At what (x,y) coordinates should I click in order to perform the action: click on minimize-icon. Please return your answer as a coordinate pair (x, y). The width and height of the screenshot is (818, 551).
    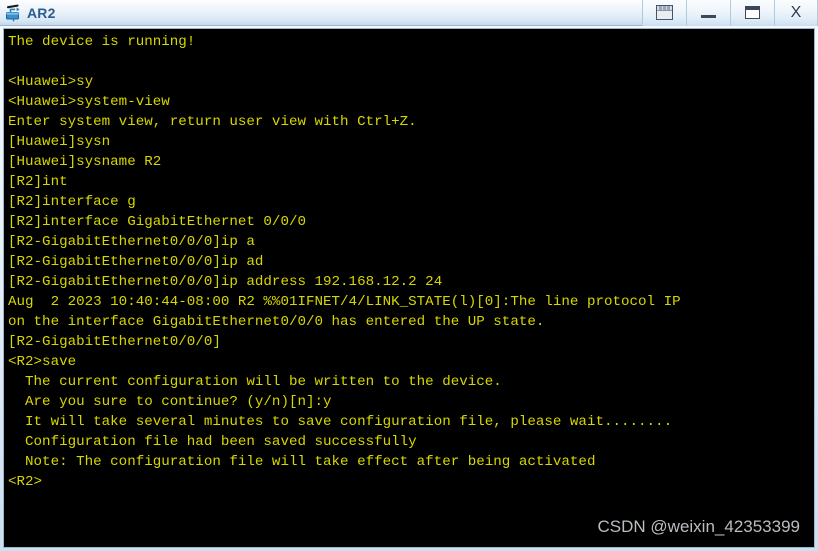
    Looking at the image, I should click on (708, 16).